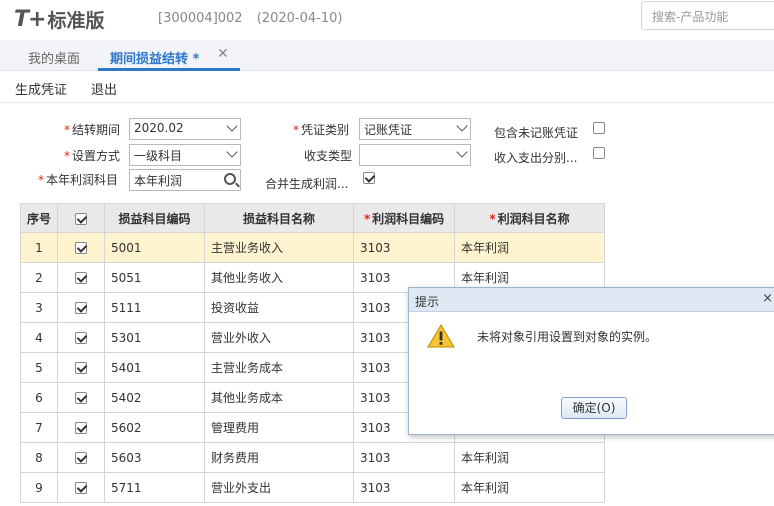 This screenshot has height=506, width=774. I want to click on toolbar: 生成凭证 退出, so click(387, 87).